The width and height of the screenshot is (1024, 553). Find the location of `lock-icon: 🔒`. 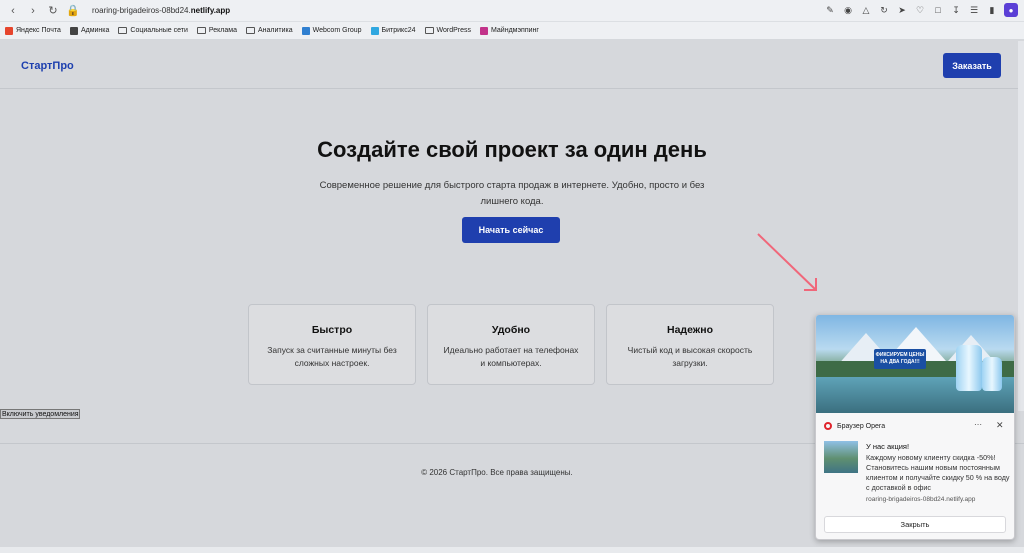

lock-icon: 🔒 is located at coordinates (73, 11).